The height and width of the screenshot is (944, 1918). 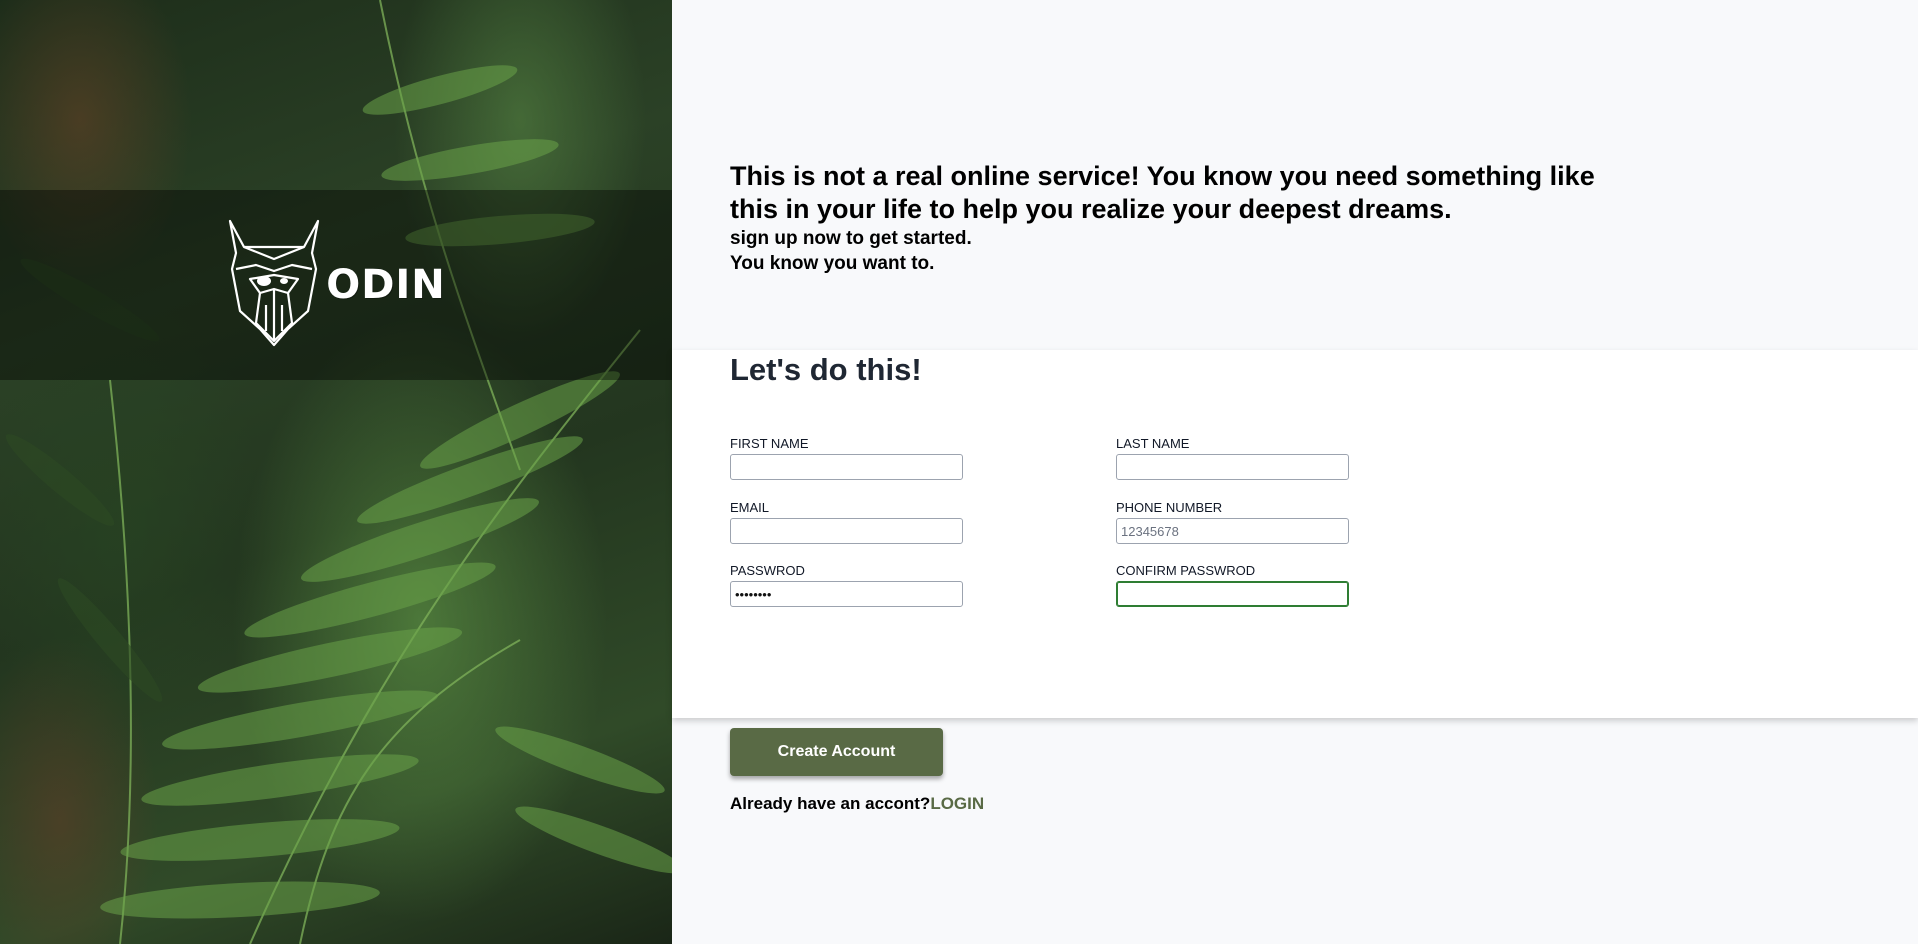 I want to click on login-prompt-text: Already have an accont?, so click(x=830, y=803).